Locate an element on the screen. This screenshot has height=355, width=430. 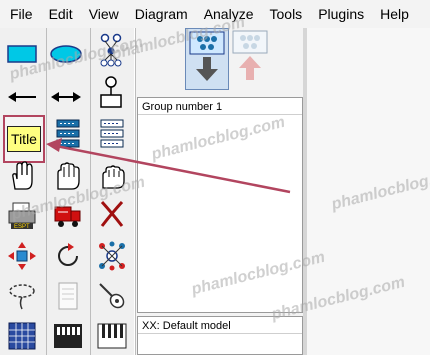
tree-hierarchy-tool-icon is located at coordinates (111, 50).